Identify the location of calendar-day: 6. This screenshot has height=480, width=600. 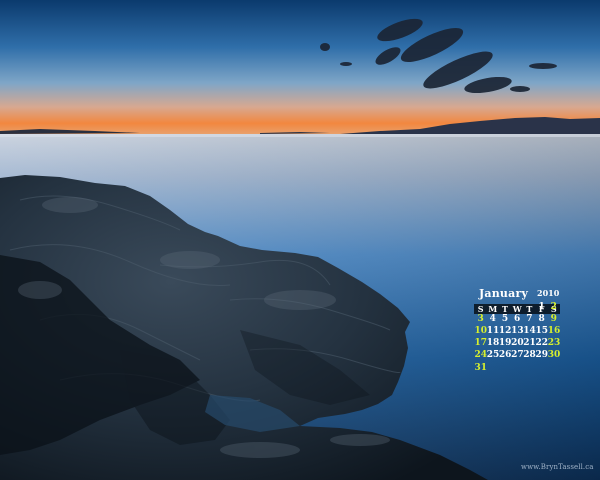
(517, 319).